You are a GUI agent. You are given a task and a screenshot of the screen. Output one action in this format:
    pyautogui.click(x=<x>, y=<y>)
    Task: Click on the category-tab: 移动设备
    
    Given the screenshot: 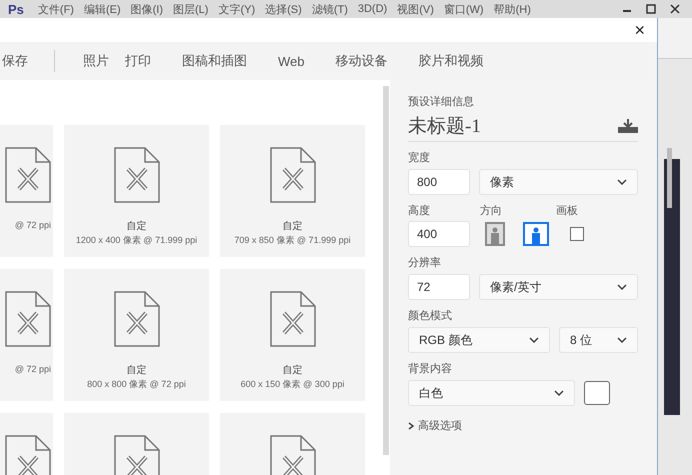 What is the action you would take?
    pyautogui.click(x=362, y=61)
    